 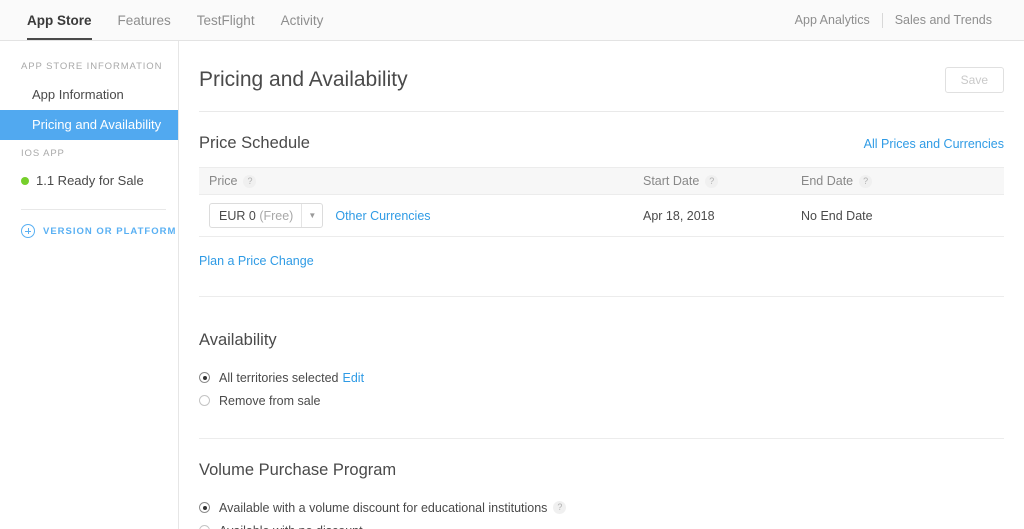 What do you see at coordinates (421, 181) in the screenshot?
I see `column-header-price: Price ?` at bounding box center [421, 181].